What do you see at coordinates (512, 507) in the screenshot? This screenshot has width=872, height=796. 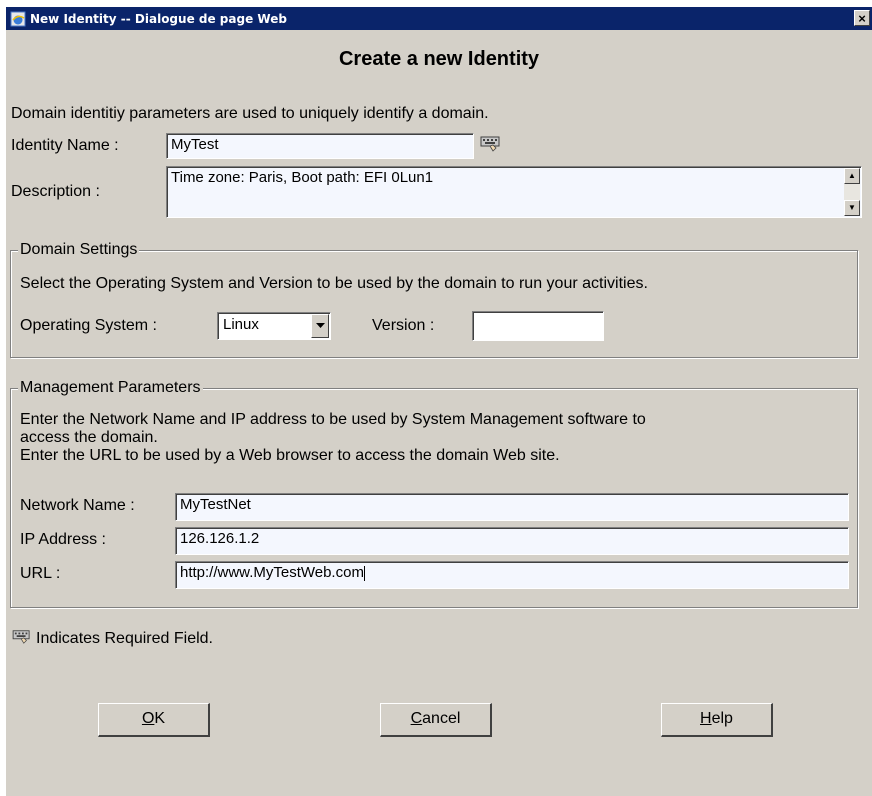 I see `network-name-field: MyTestNet` at bounding box center [512, 507].